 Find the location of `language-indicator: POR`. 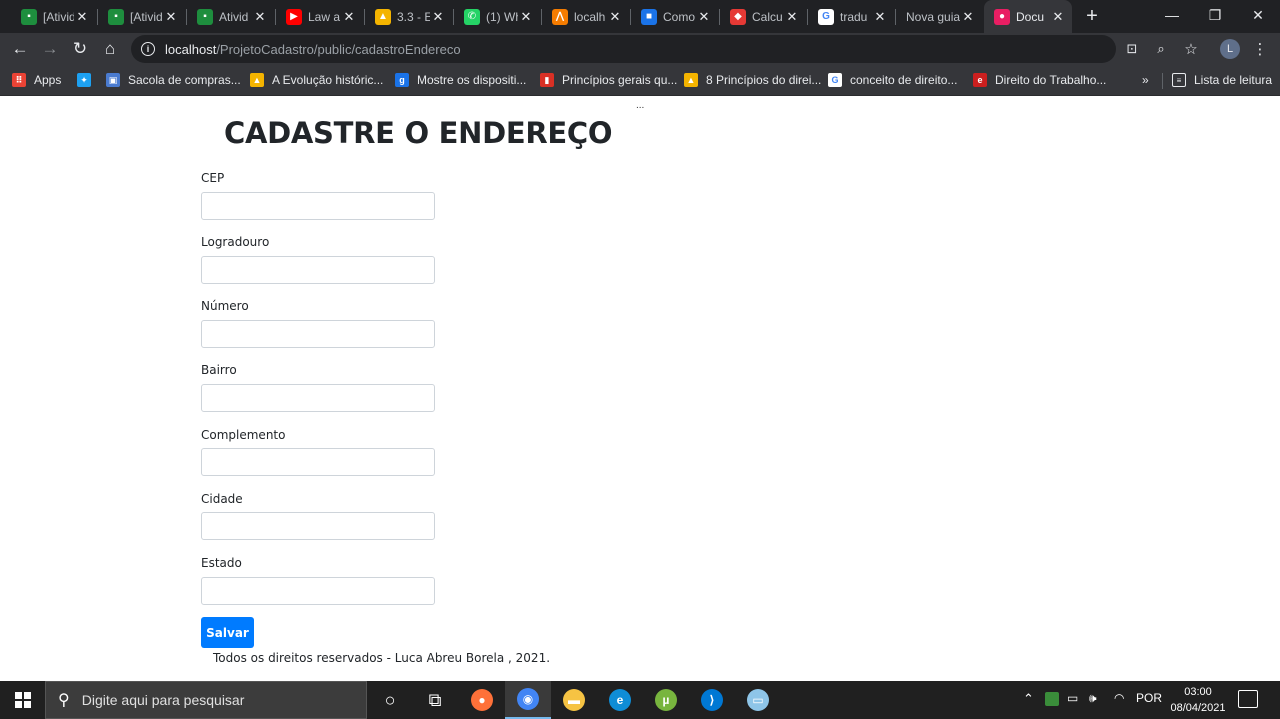

language-indicator: POR is located at coordinates (1149, 698).